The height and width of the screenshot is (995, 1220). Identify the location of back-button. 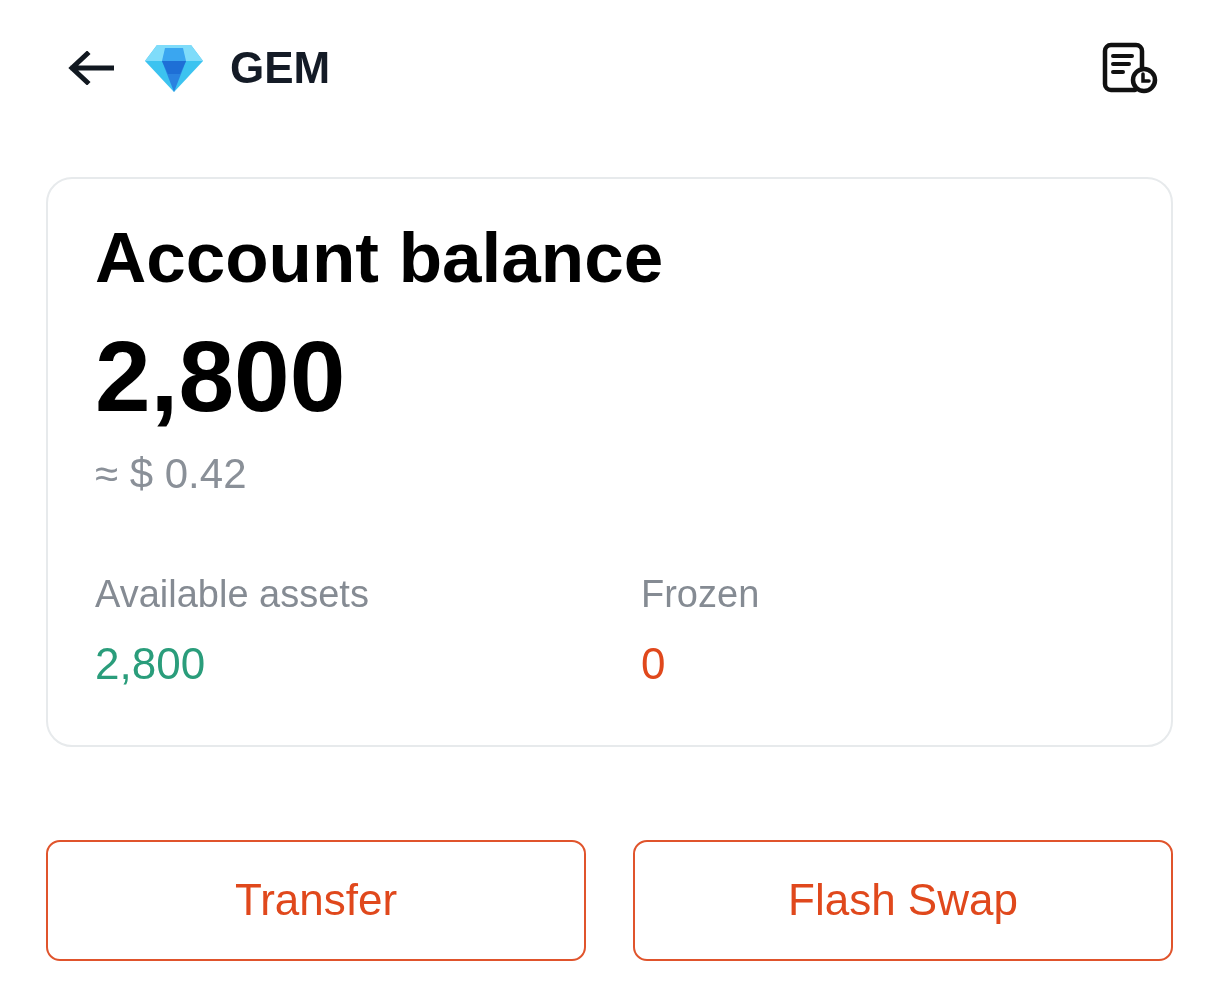
(91, 68).